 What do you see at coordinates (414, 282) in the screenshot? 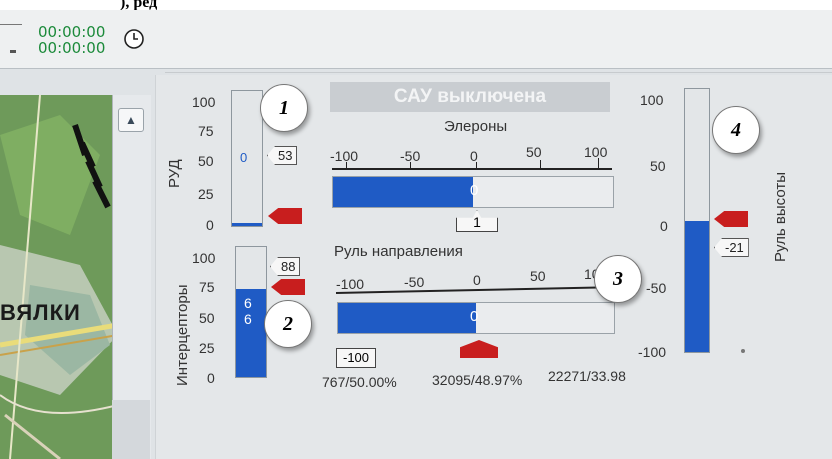
I see `rudder-tick: -50` at bounding box center [414, 282].